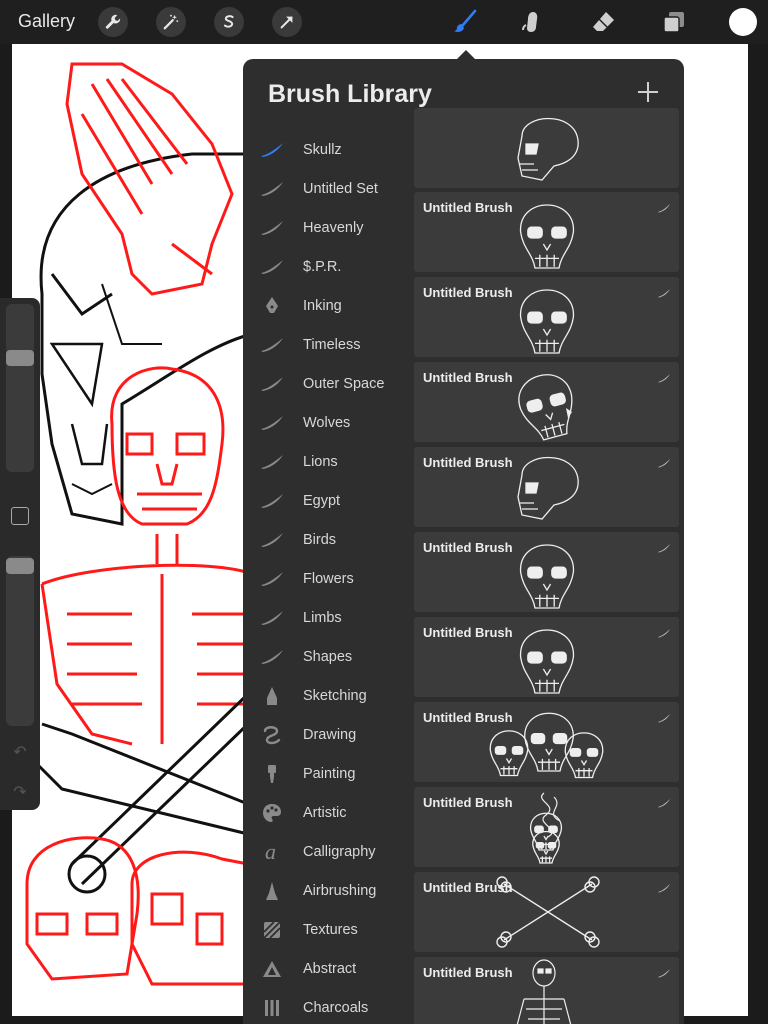  I want to click on brush-set-item: Wolves, so click(325, 422).